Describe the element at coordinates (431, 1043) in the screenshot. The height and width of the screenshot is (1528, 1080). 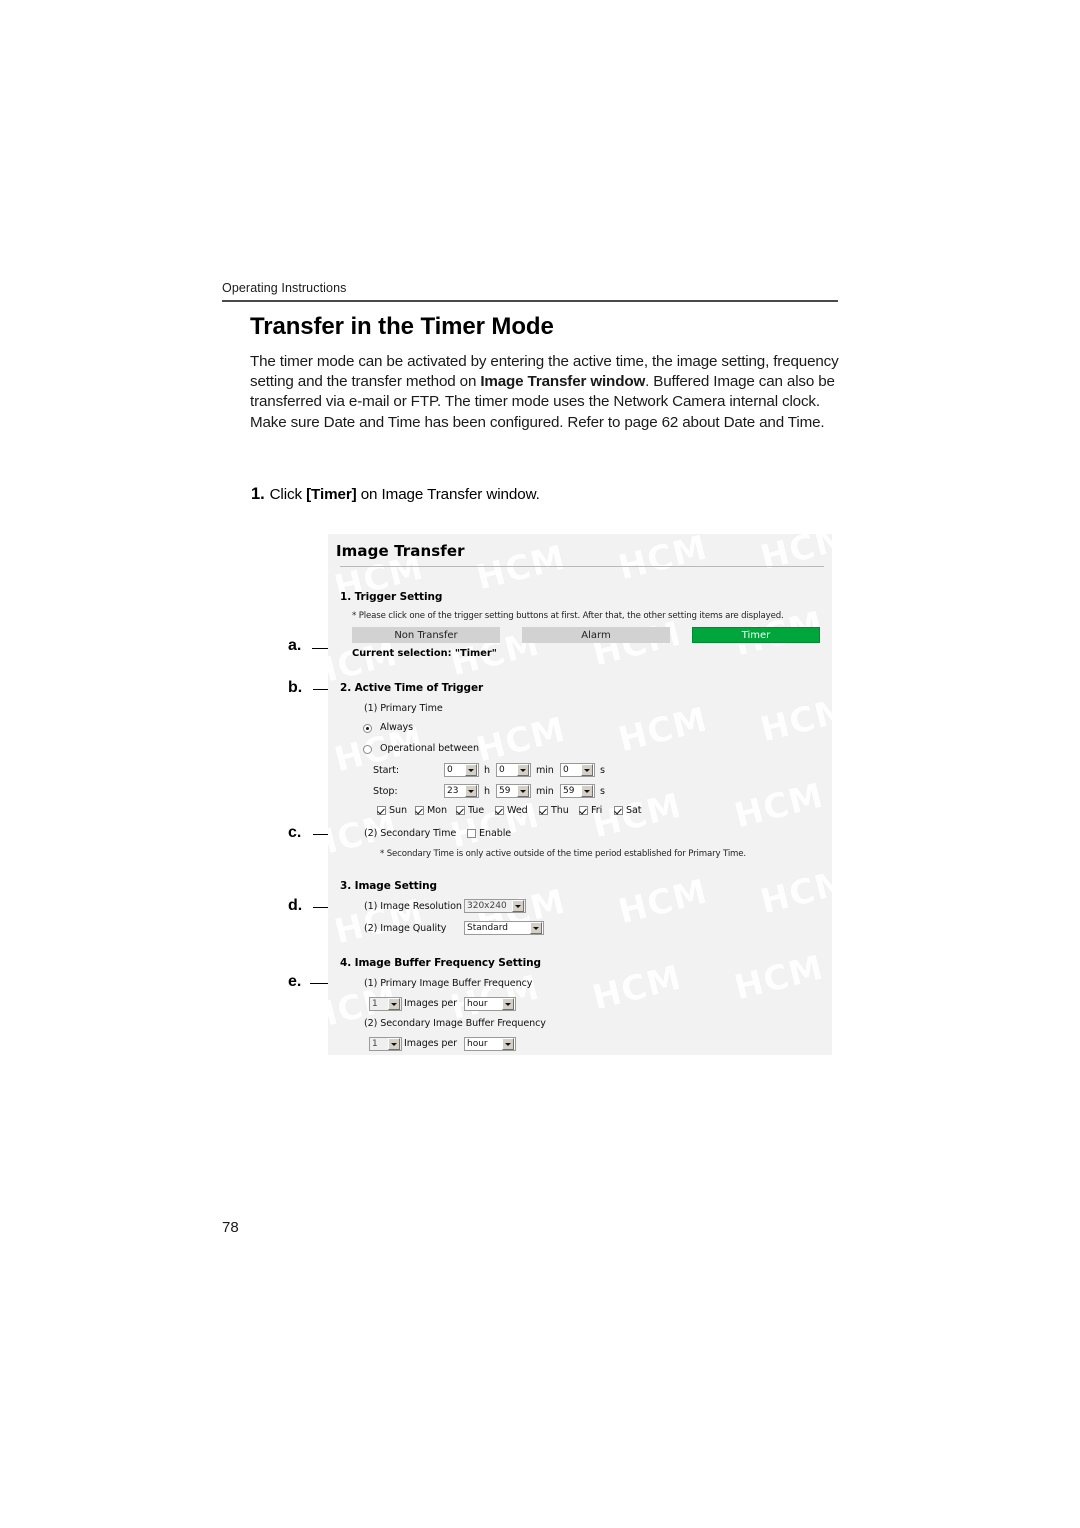
I see `secondary-buffer-images-per-label: Images per` at that location.